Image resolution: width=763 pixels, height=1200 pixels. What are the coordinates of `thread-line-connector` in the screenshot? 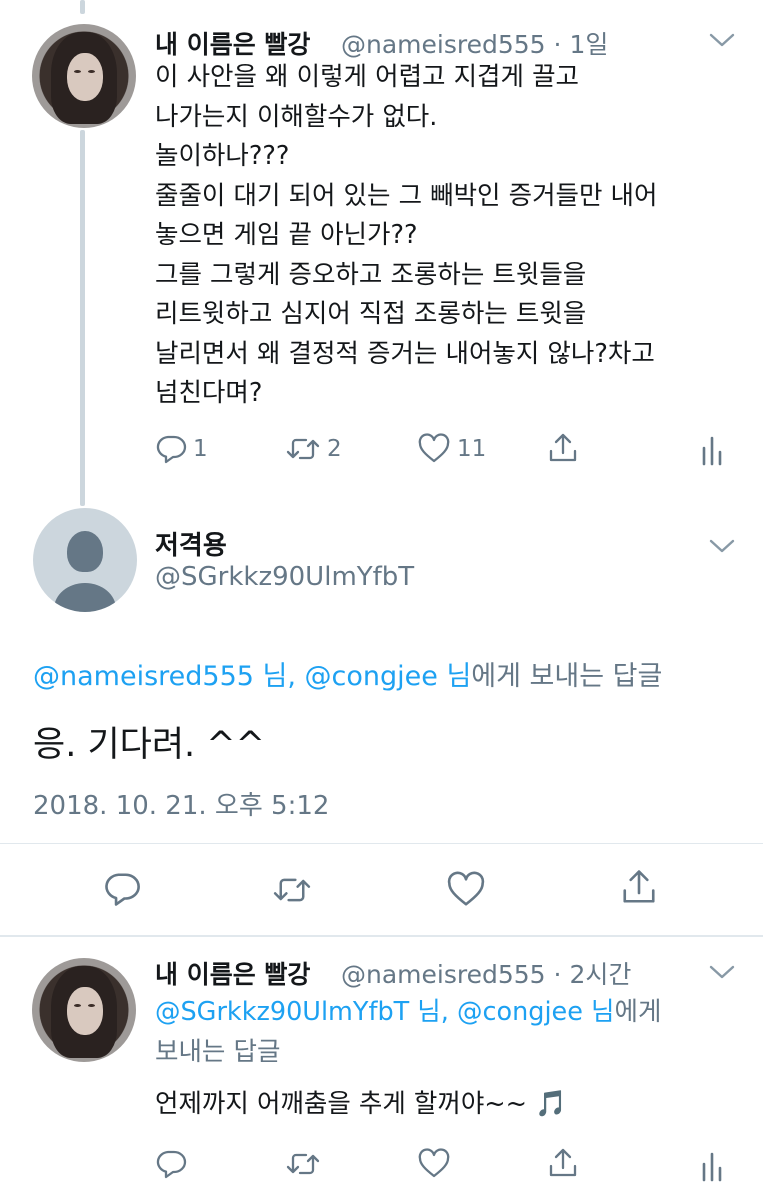 It's located at (82, 318).